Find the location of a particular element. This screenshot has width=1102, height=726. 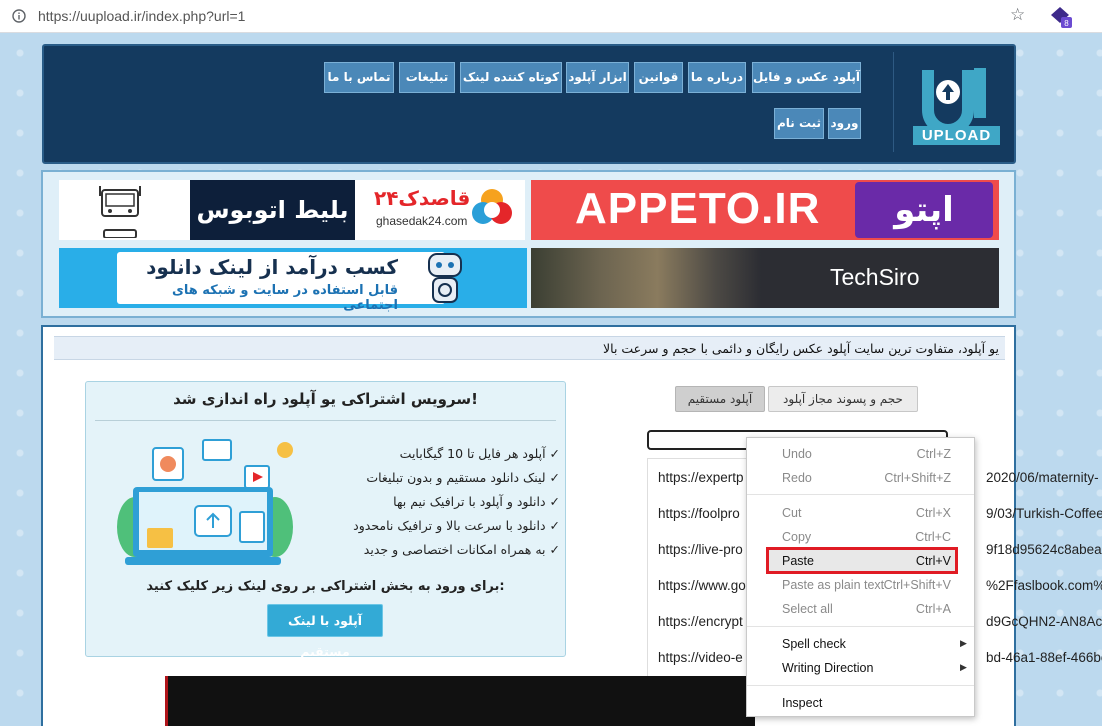

feature-item: آپلود هر فایل تا 10 گیگابایت ✓ is located at coordinates (479, 453).